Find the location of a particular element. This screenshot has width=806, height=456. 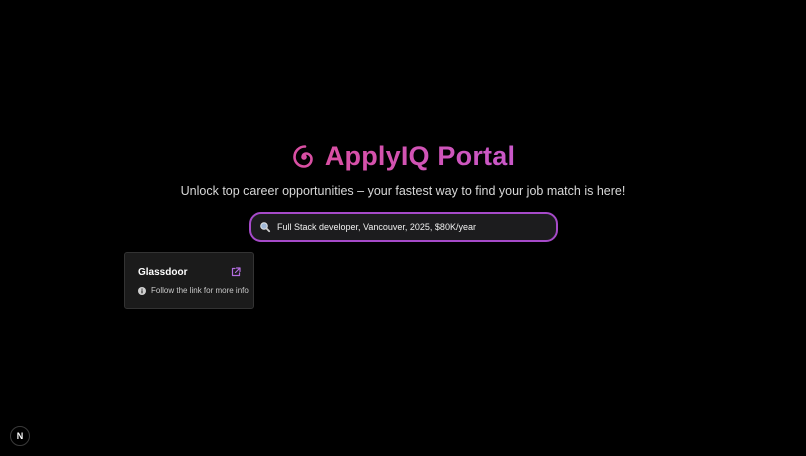

spiral-icon is located at coordinates (304, 157).